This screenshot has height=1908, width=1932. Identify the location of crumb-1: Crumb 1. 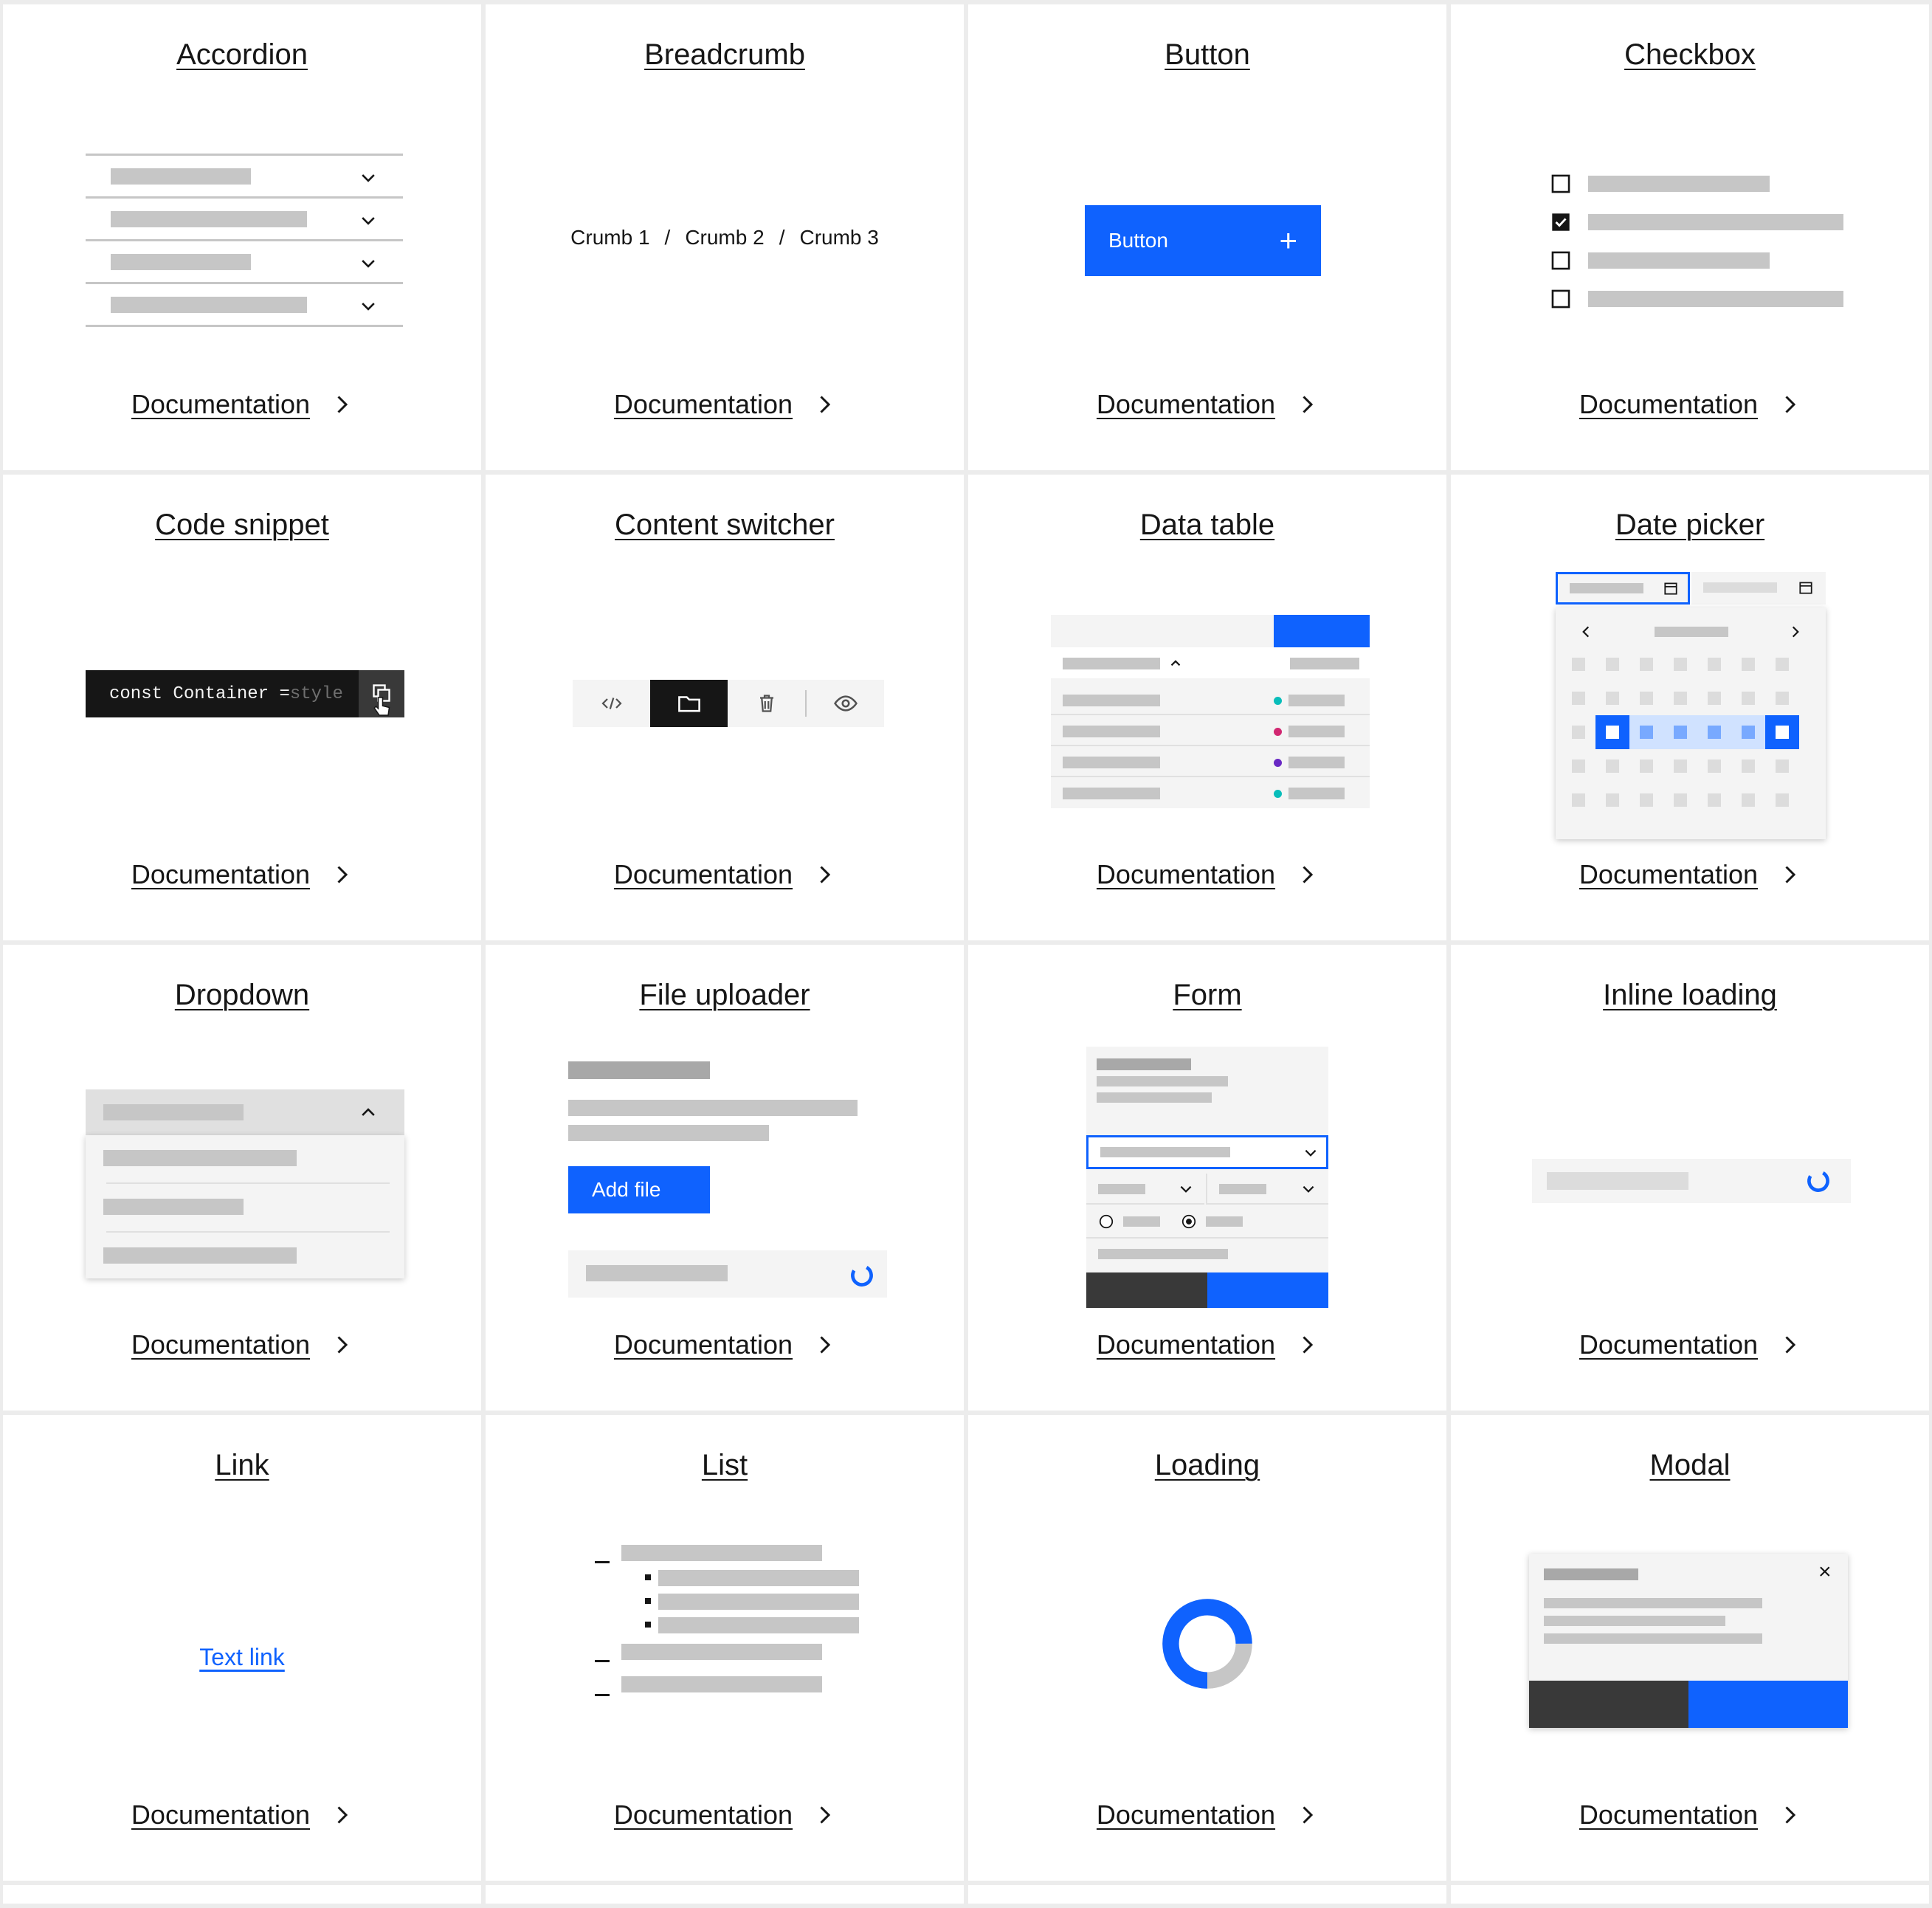
(609, 237).